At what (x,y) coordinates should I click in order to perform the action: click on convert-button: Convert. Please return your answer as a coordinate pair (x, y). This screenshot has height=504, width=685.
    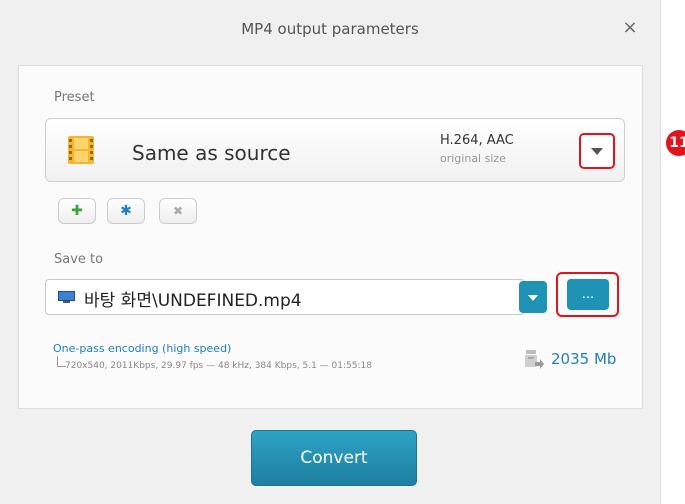
    Looking at the image, I should click on (334, 458).